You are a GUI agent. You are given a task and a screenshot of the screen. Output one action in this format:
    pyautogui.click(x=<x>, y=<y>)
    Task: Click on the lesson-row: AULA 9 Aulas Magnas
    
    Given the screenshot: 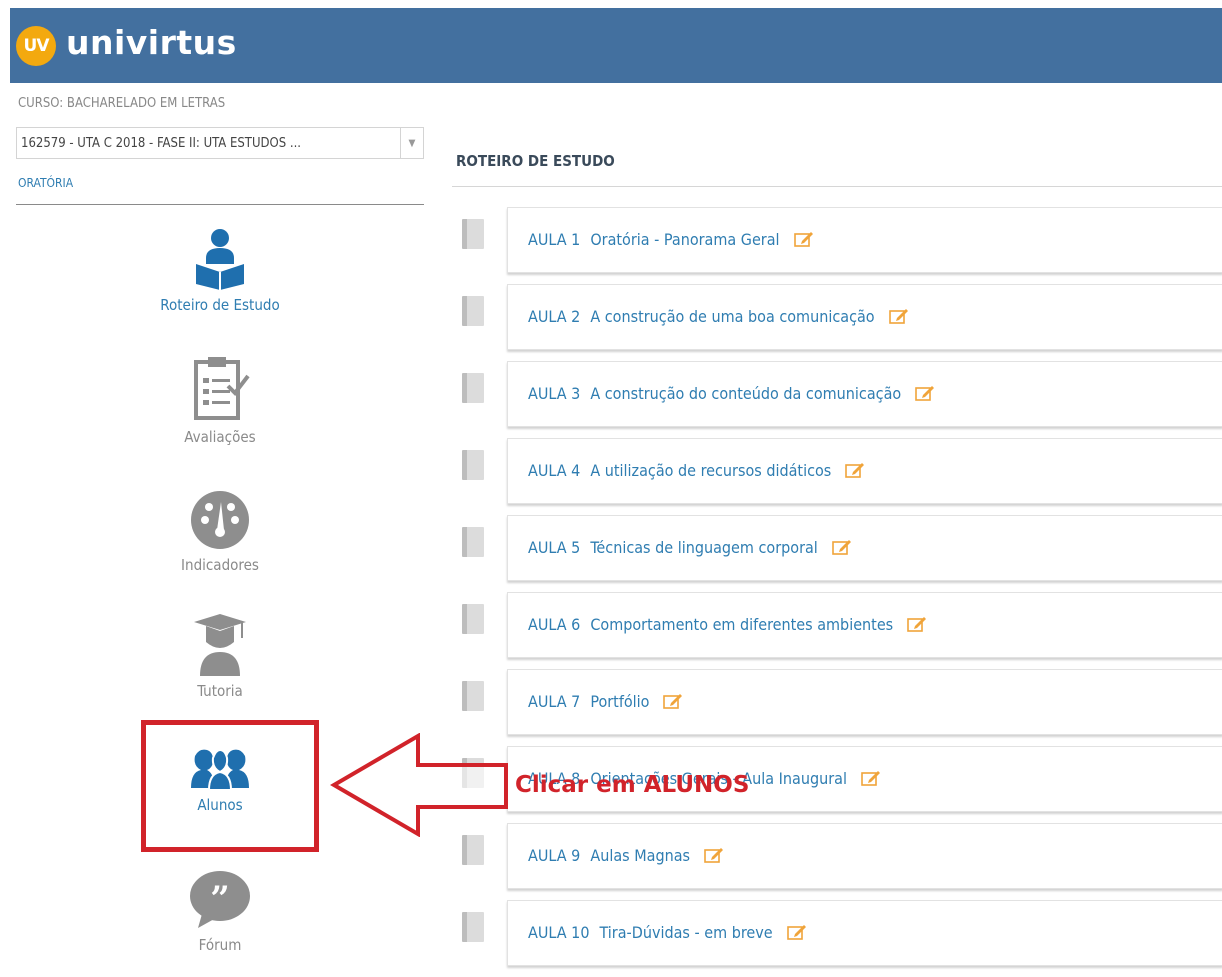 What is the action you would take?
    pyautogui.click(x=839, y=856)
    